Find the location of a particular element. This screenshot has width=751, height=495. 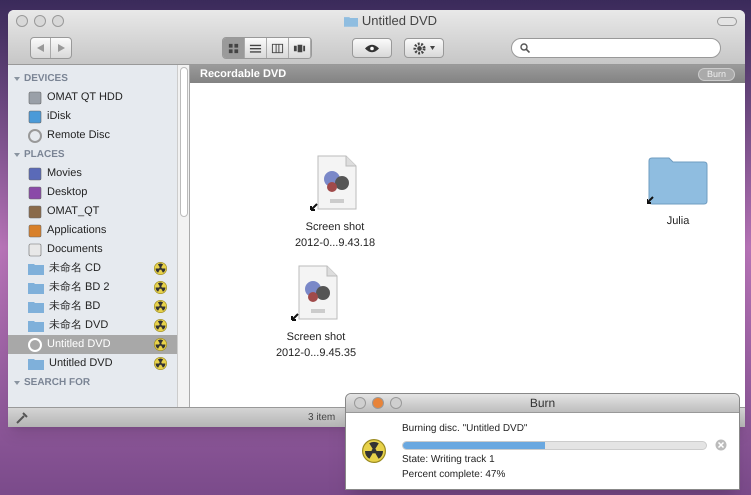

status-text: 3 item is located at coordinates (322, 418).